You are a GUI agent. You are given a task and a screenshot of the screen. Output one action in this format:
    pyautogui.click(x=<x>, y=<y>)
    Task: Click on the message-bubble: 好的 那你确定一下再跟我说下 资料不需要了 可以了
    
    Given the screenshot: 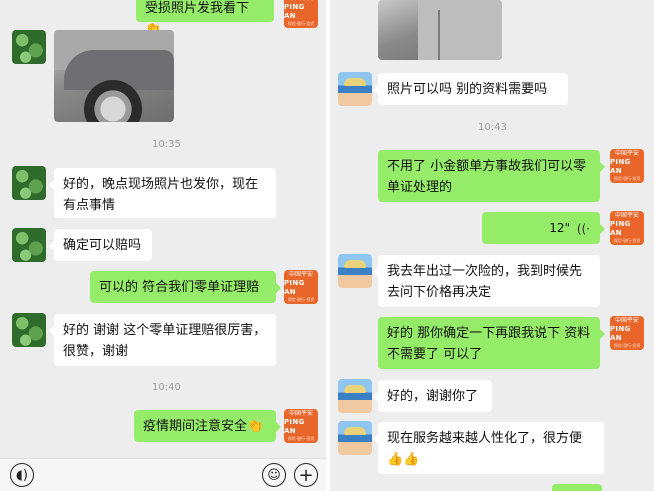 What is the action you would take?
    pyautogui.click(x=491, y=343)
    